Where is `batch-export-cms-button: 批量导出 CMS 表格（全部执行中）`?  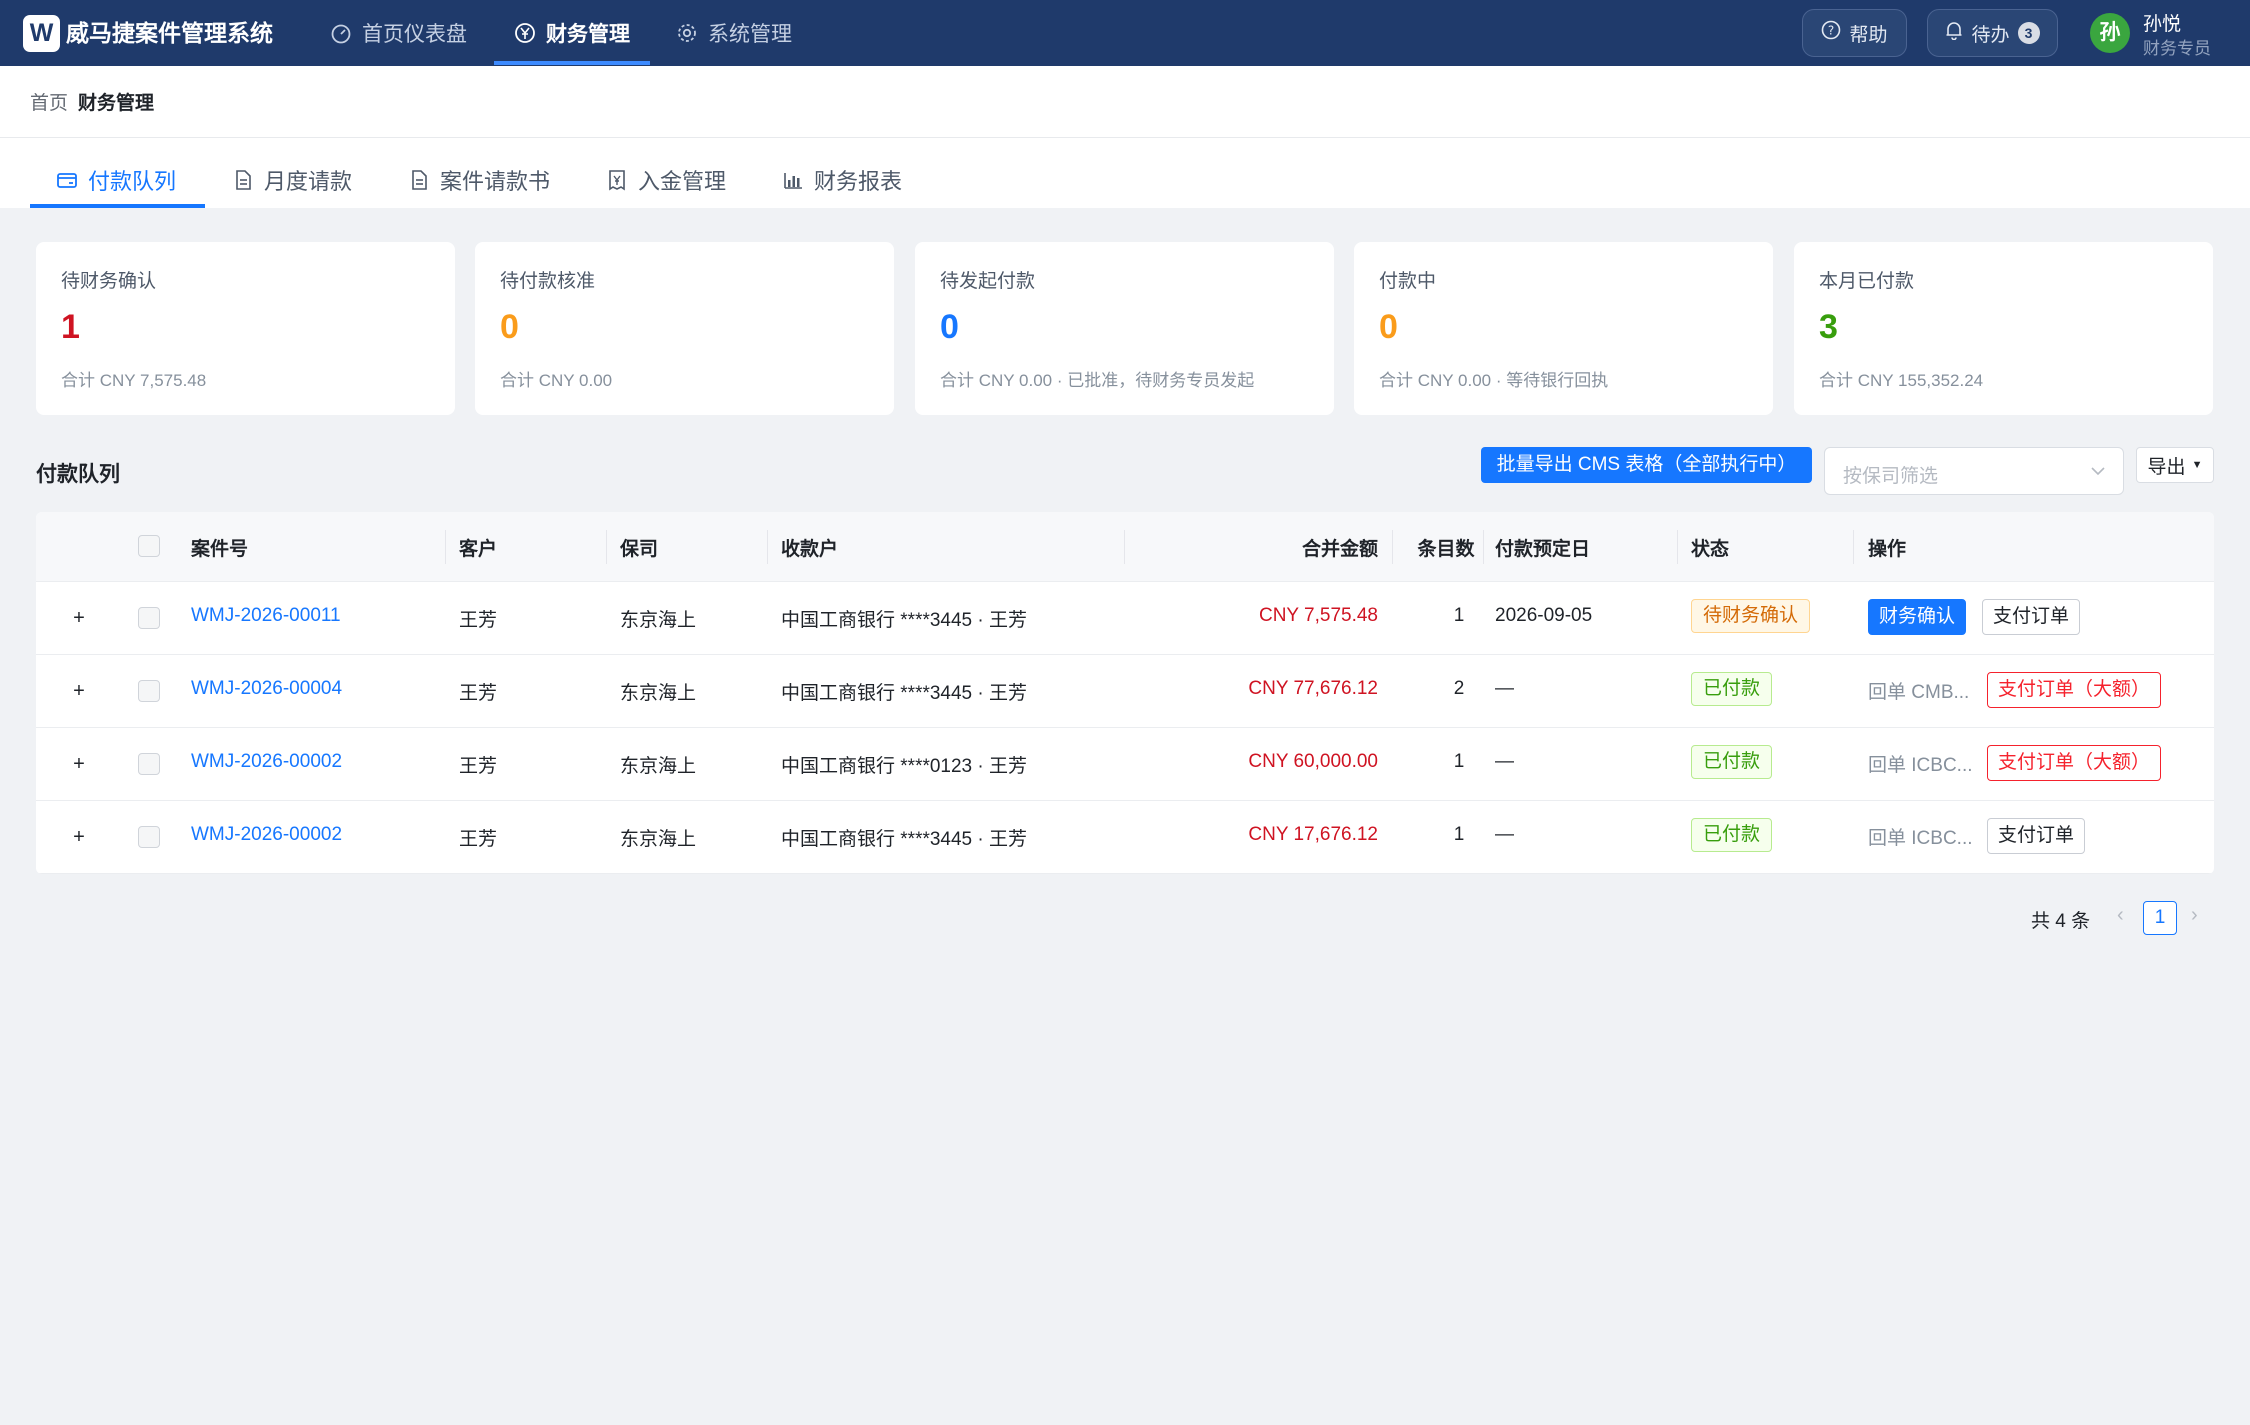
batch-export-cms-button: 批量导出 CMS 表格（全部执行中） is located at coordinates (1646, 465).